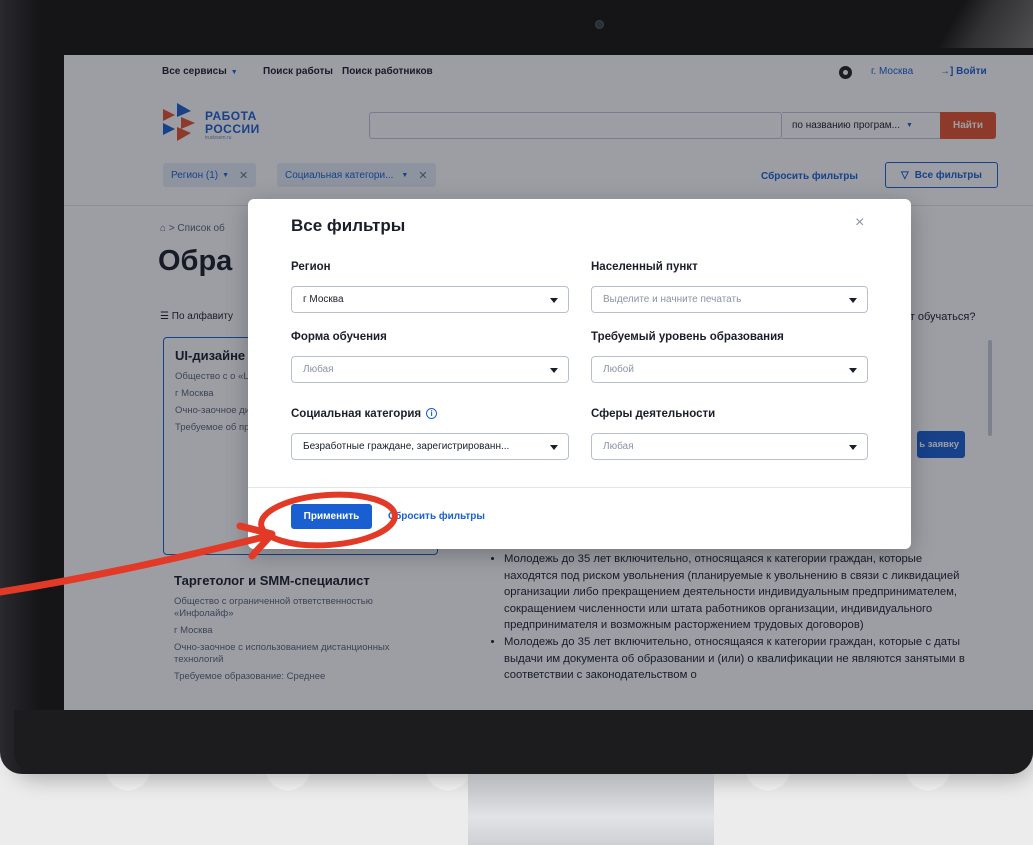  What do you see at coordinates (687, 337) in the screenshot?
I see `education-level-label: Требуемый уровень образования` at bounding box center [687, 337].